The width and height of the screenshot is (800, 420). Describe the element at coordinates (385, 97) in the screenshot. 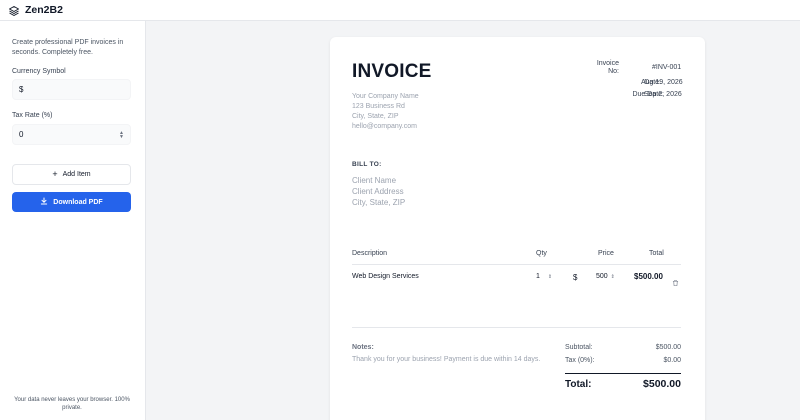

I see `company-name: Your Company Name` at that location.